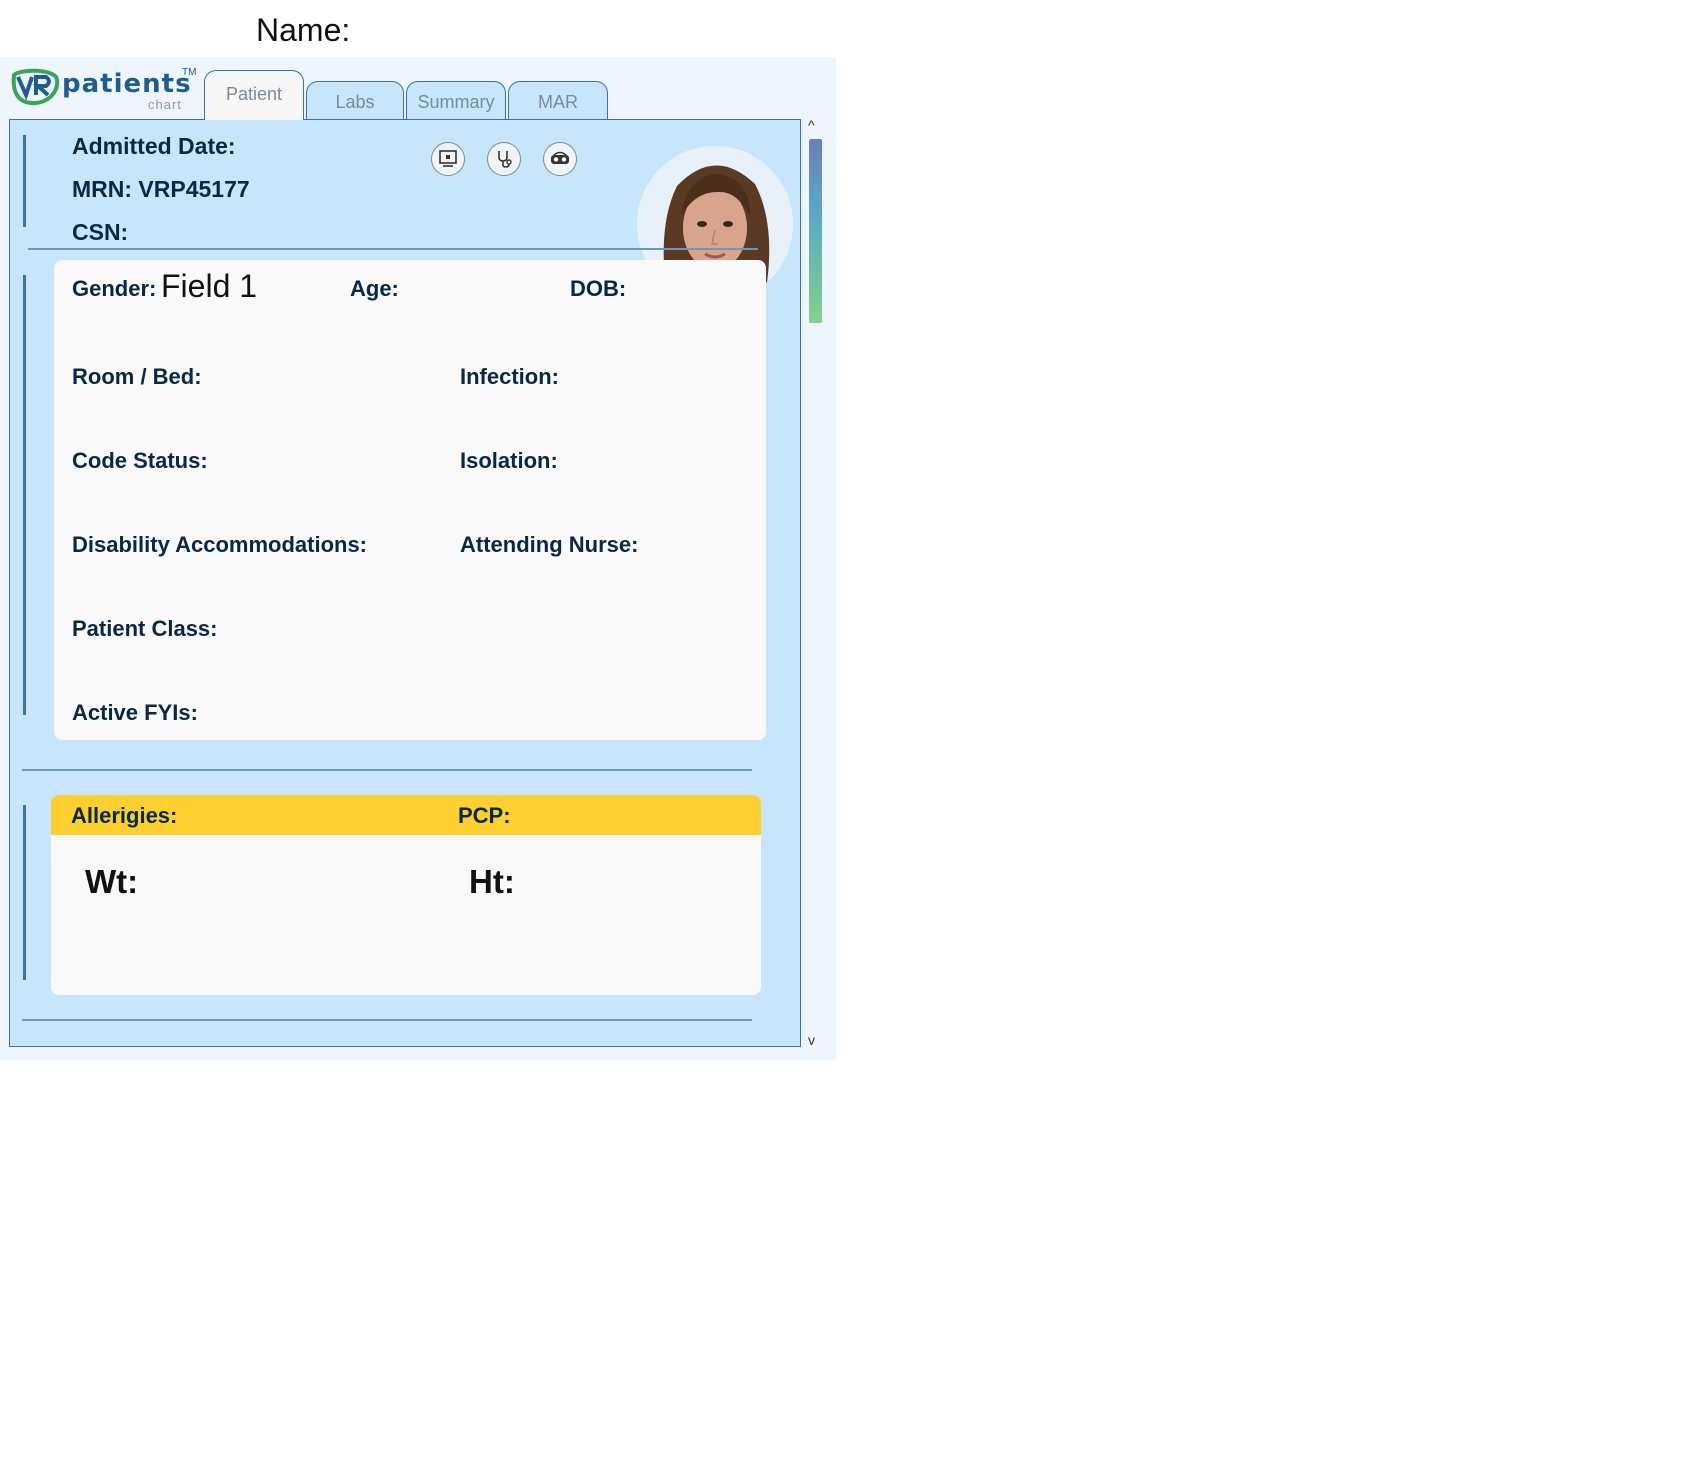 The image size is (1708, 1478). Describe the element at coordinates (558, 100) in the screenshot. I see `tab-mar: MAR` at that location.